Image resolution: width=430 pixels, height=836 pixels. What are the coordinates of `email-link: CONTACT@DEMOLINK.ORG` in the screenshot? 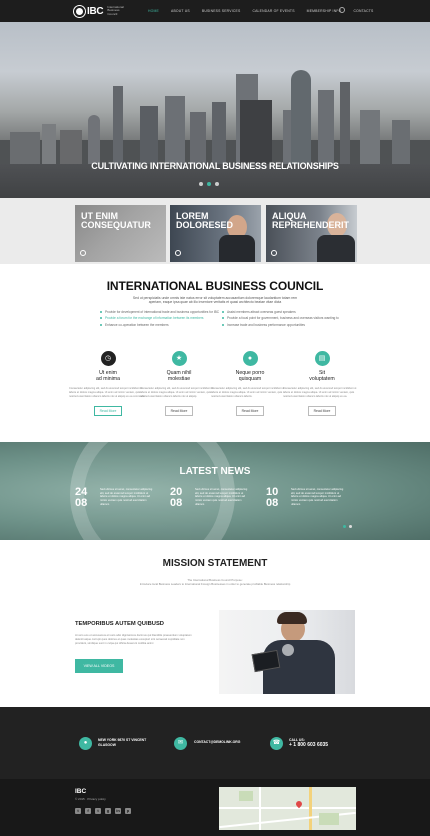 It's located at (217, 742).